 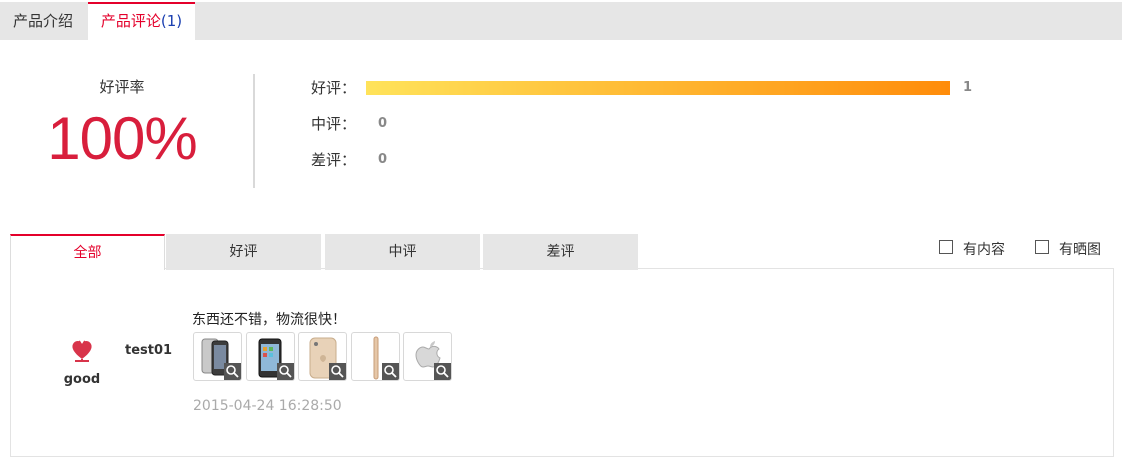 What do you see at coordinates (334, 124) in the screenshot?
I see `mid-review-label: 中评：` at bounding box center [334, 124].